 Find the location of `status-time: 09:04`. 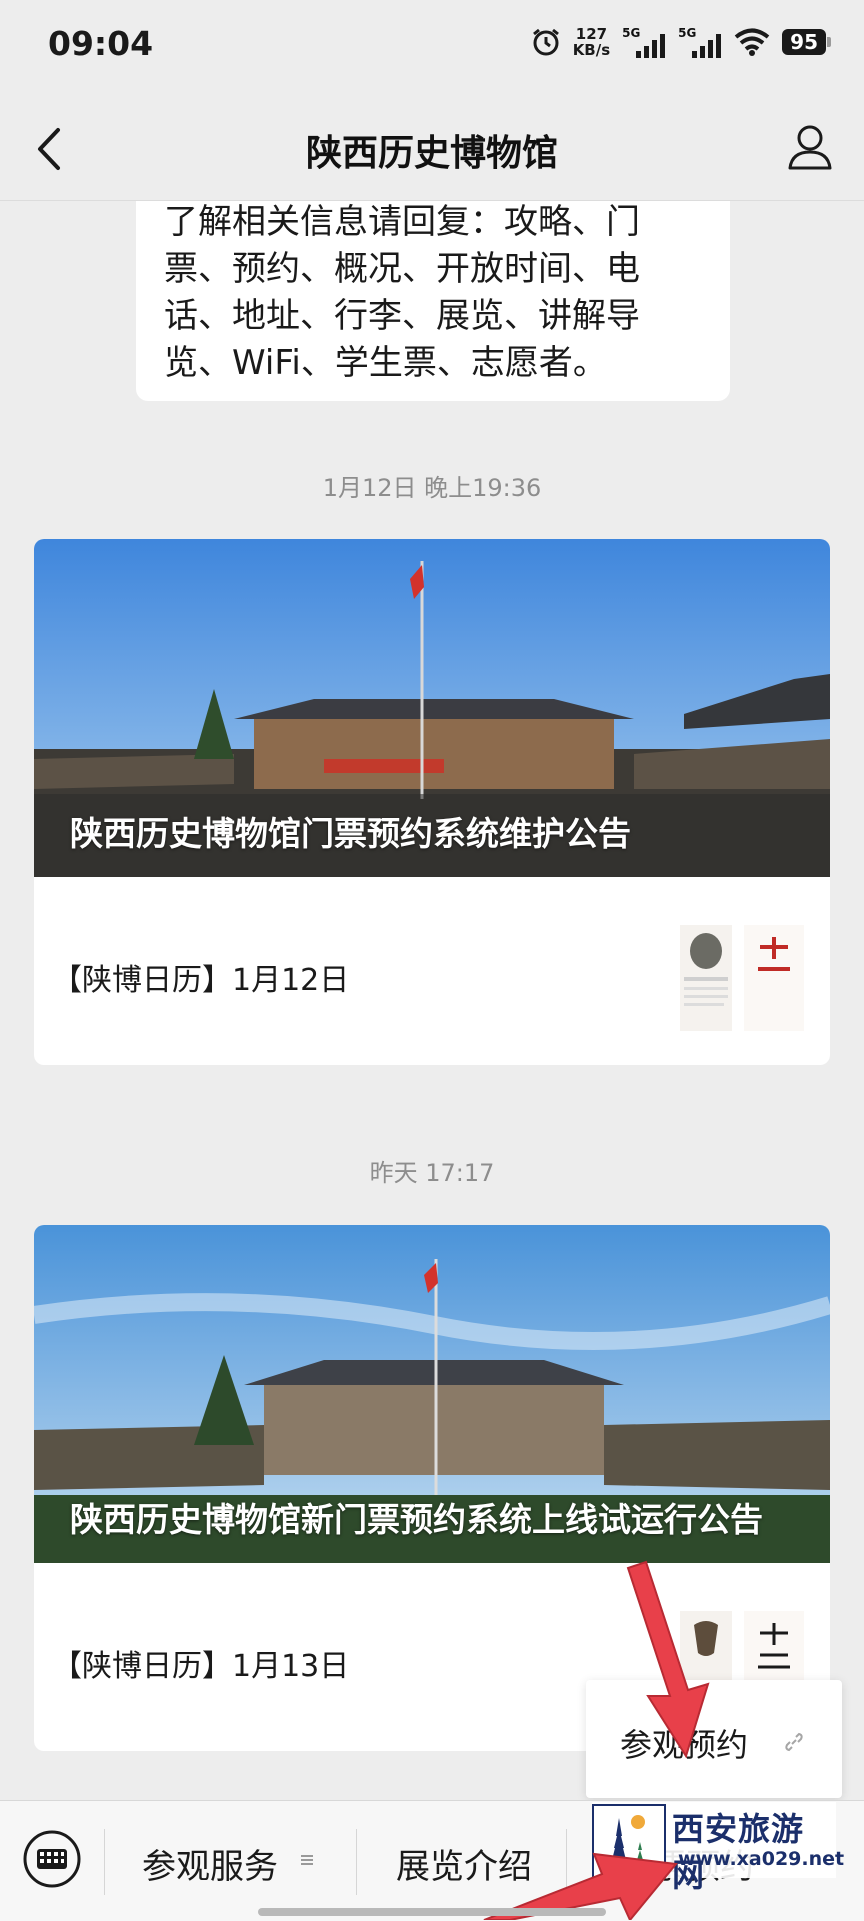

status-time: 09:04 is located at coordinates (101, 43).